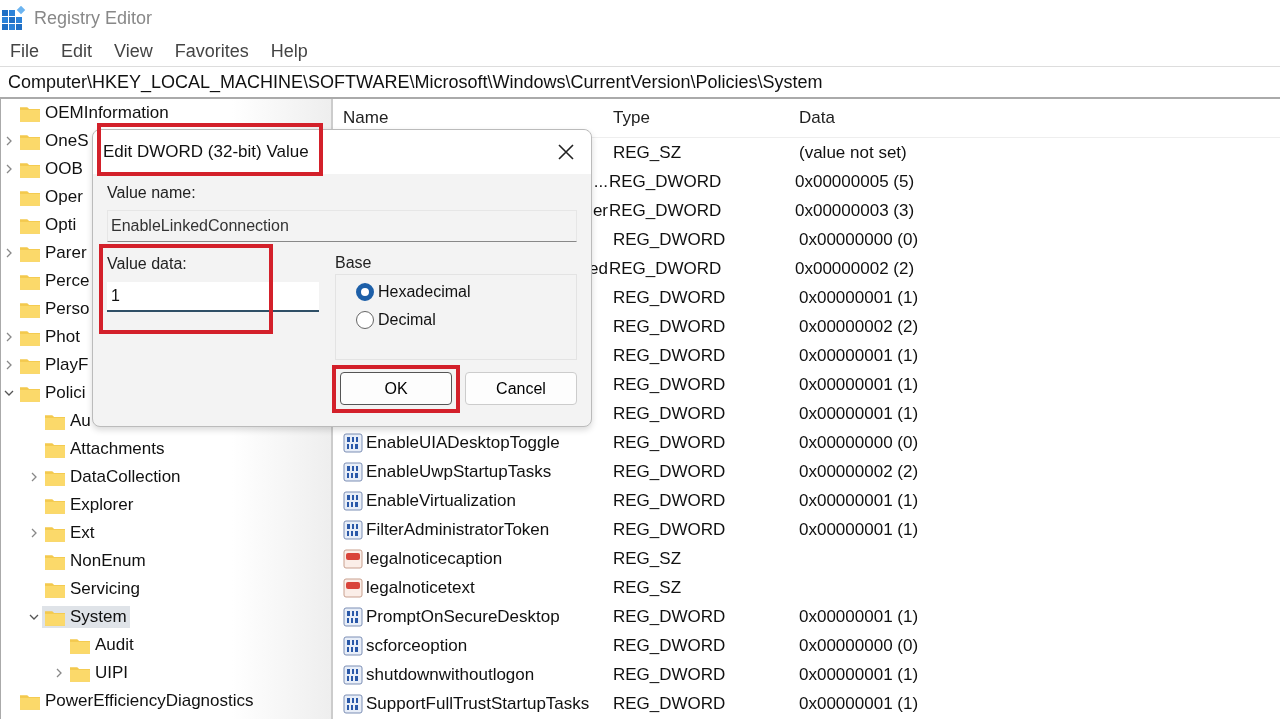 The image size is (1280, 719). Describe the element at coordinates (417, 645) in the screenshot. I see `value-name: scforceoption` at that location.